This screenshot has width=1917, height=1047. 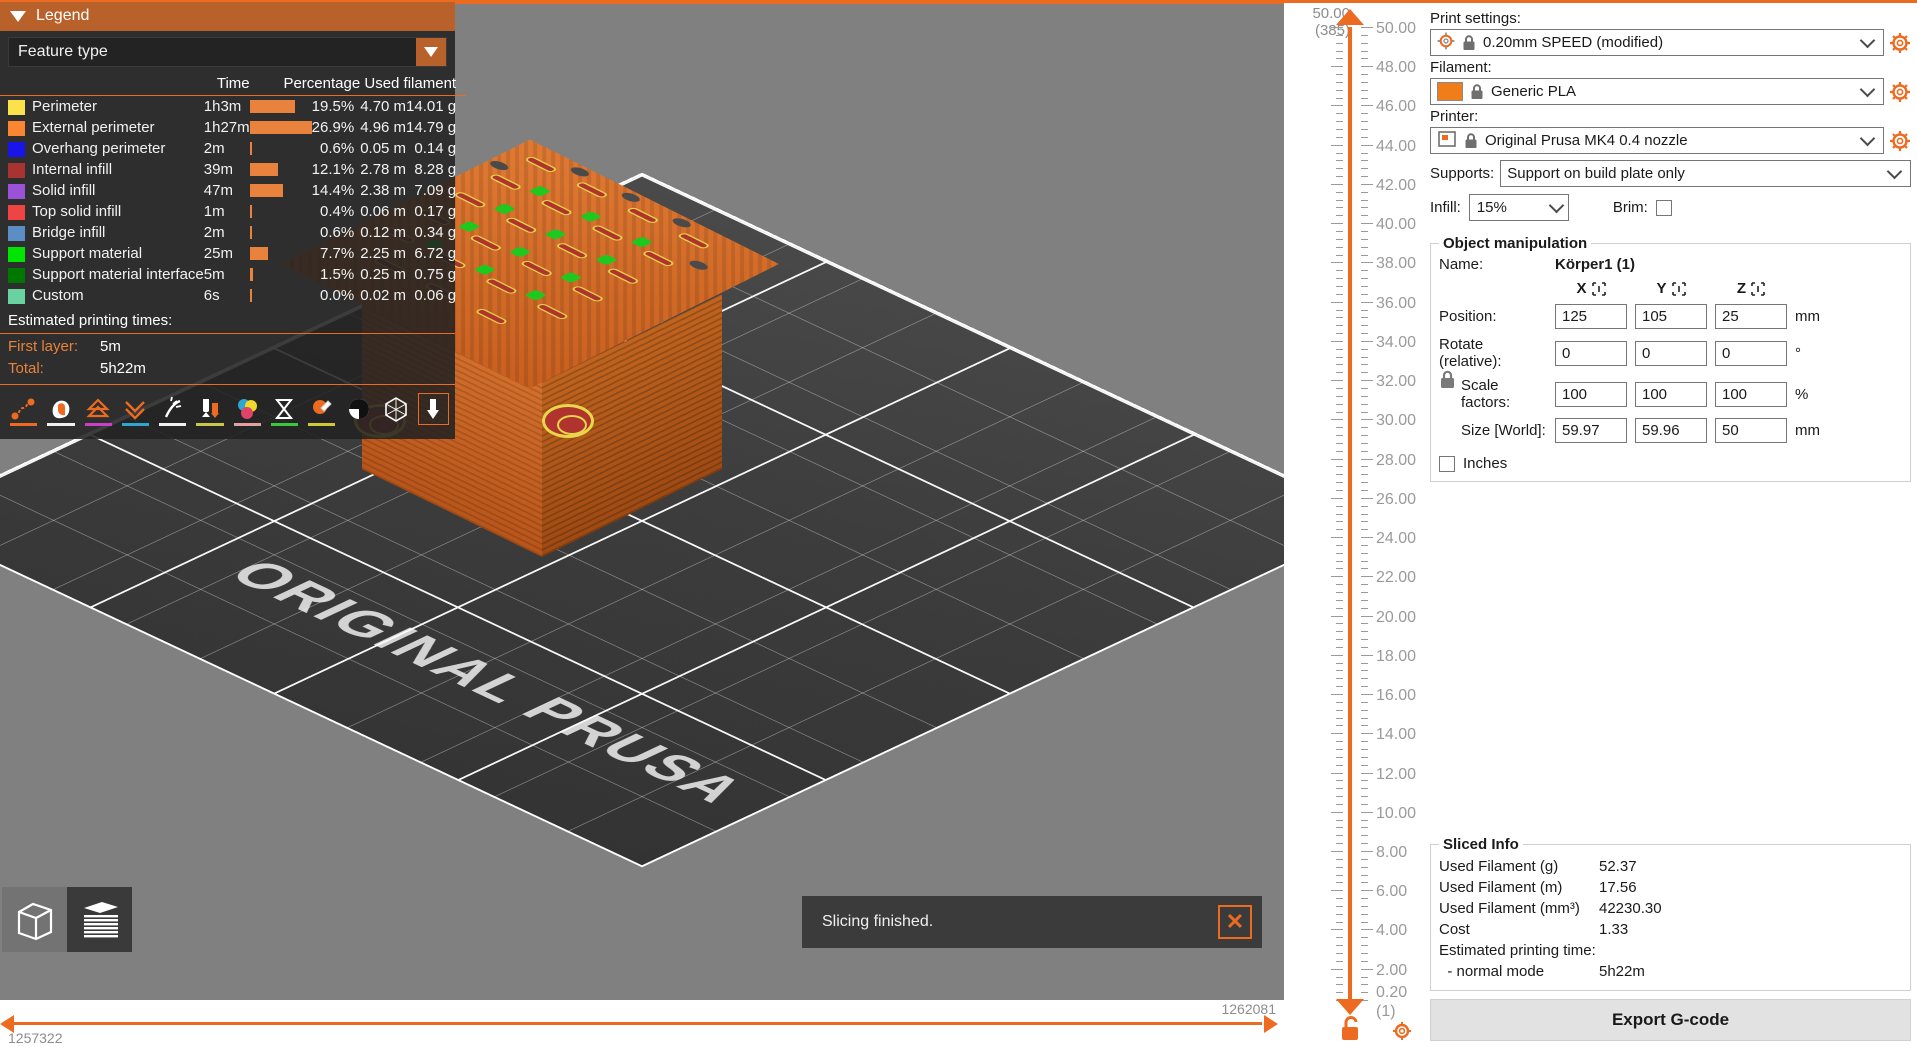 What do you see at coordinates (227, 15) in the screenshot?
I see `legend-header: Legend` at bounding box center [227, 15].